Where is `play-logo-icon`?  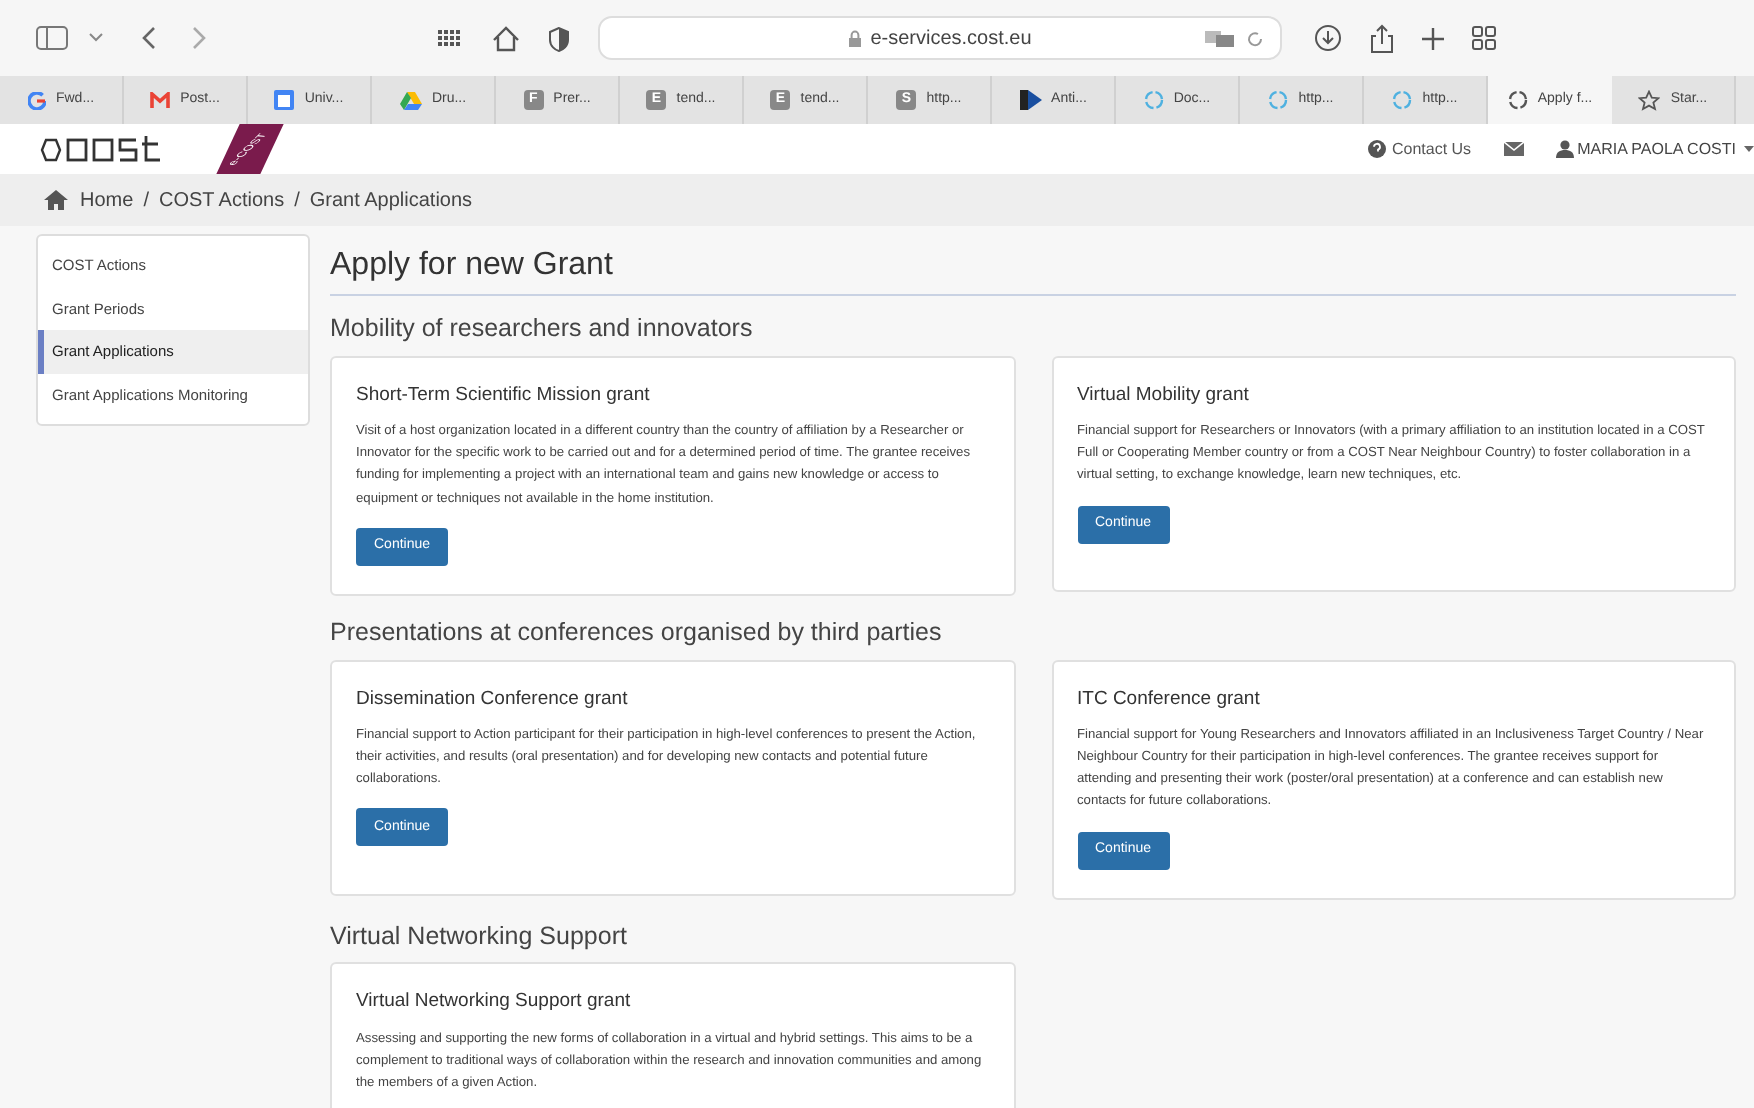
play-logo-icon is located at coordinates (1030, 100).